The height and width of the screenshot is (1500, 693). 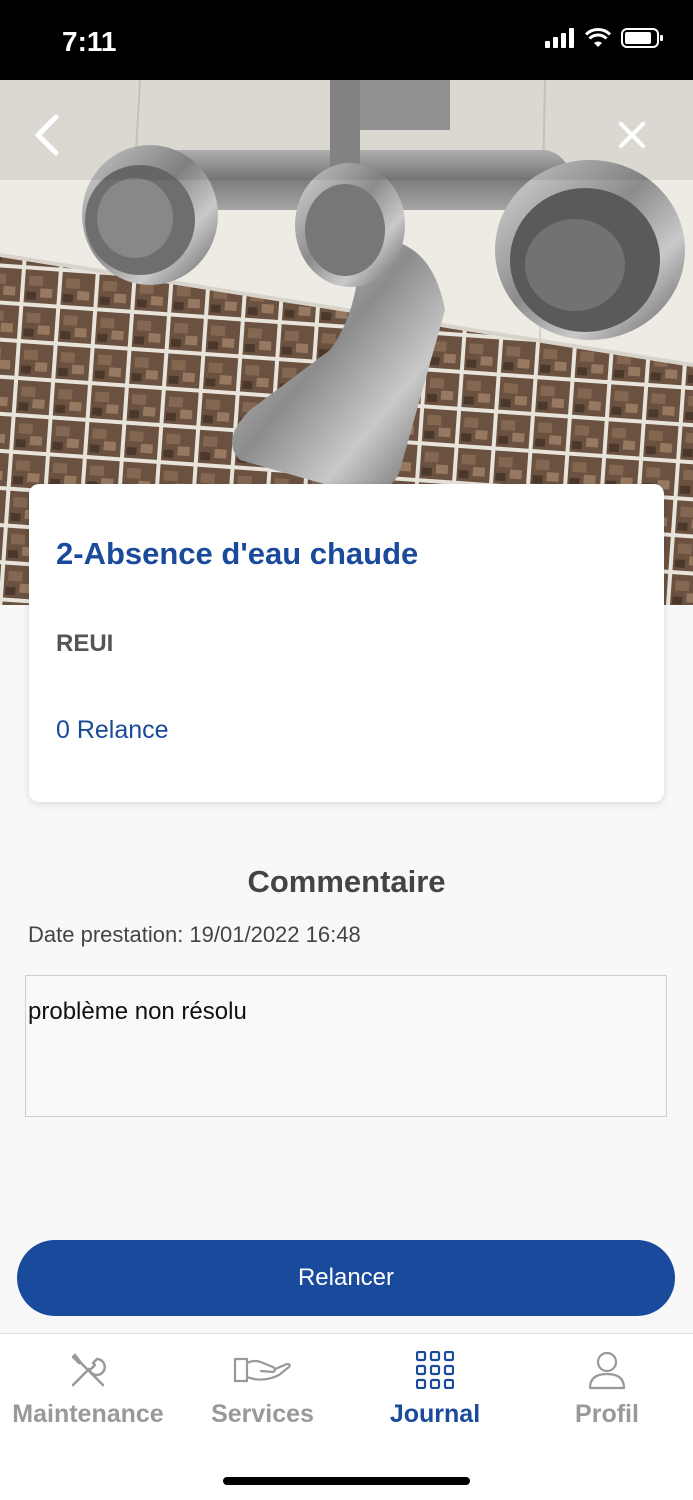 What do you see at coordinates (262, 1389) in the screenshot?
I see `tab-services: Services` at bounding box center [262, 1389].